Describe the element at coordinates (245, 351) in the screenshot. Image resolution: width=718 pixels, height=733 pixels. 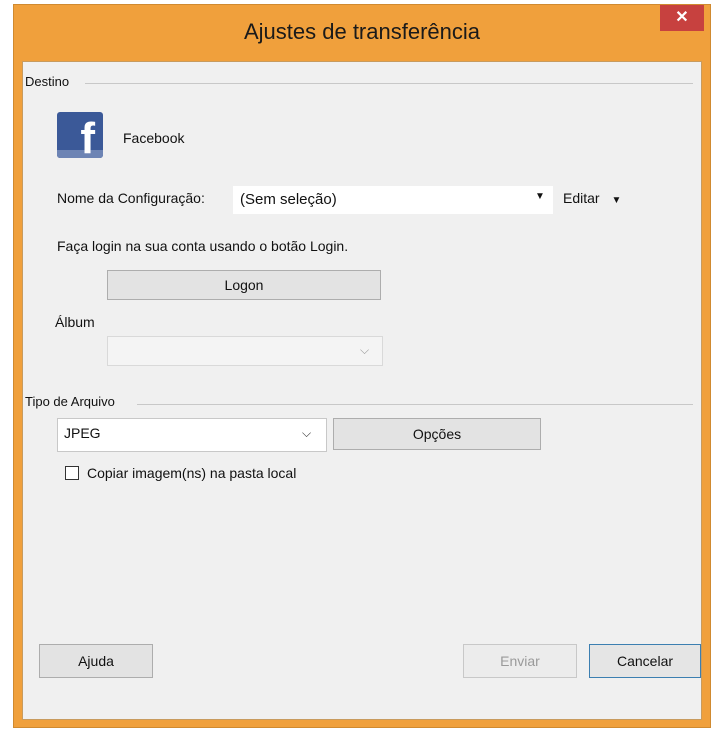
I see `album-combobox: ⌵` at that location.